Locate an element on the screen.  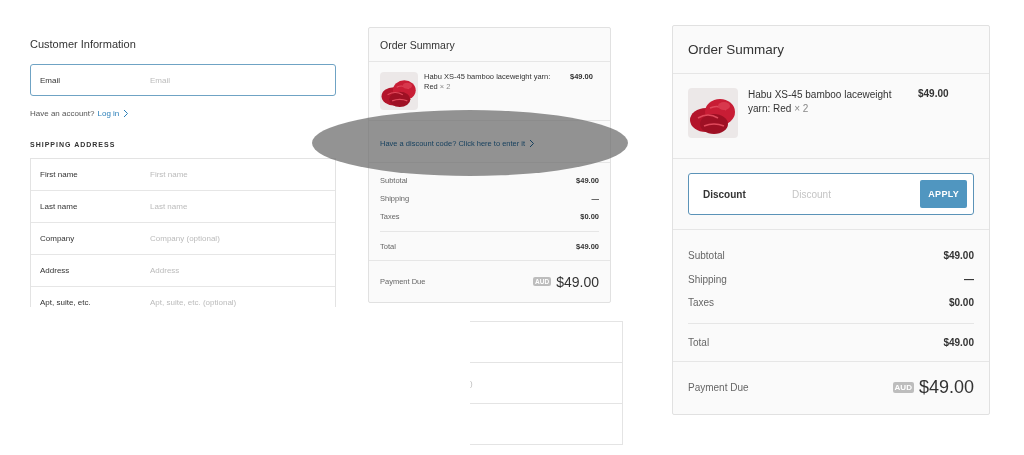
item-name: Habu XS-45 bamboo laceweight yarn: Red × 2 is located at coordinates (820, 101).